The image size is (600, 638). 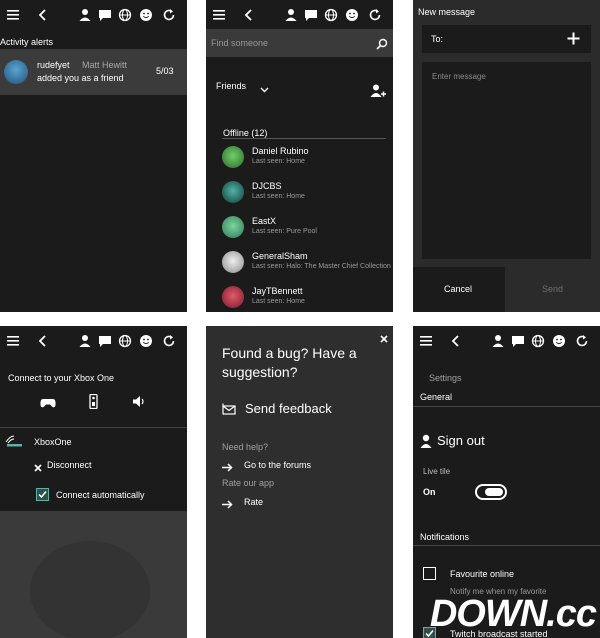 I want to click on faded-logo, so click(x=90, y=589).